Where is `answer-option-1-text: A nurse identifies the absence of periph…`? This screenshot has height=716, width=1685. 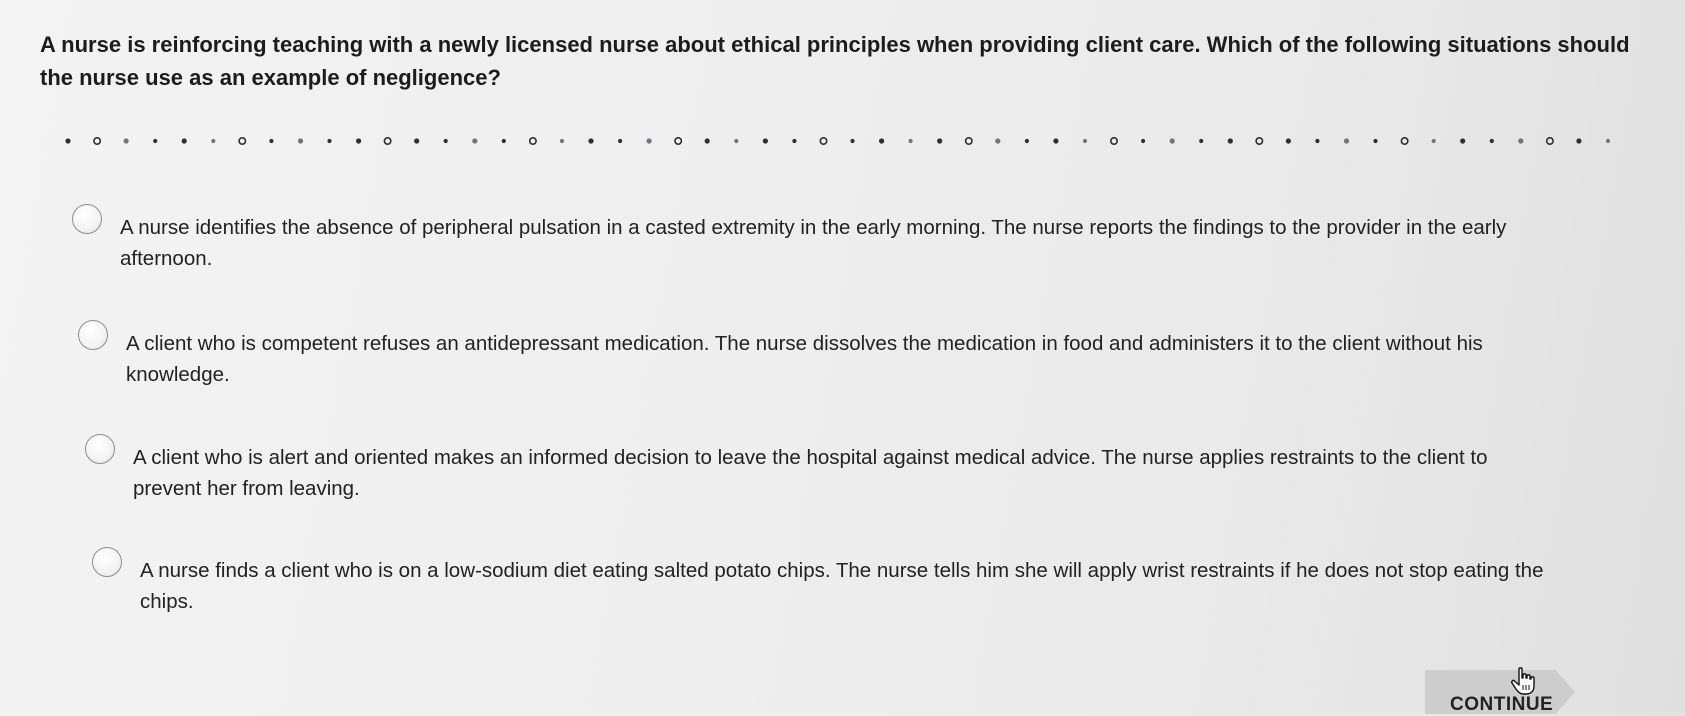
answer-option-1-text: A nurse identifies the absence of periph… is located at coordinates (813, 243).